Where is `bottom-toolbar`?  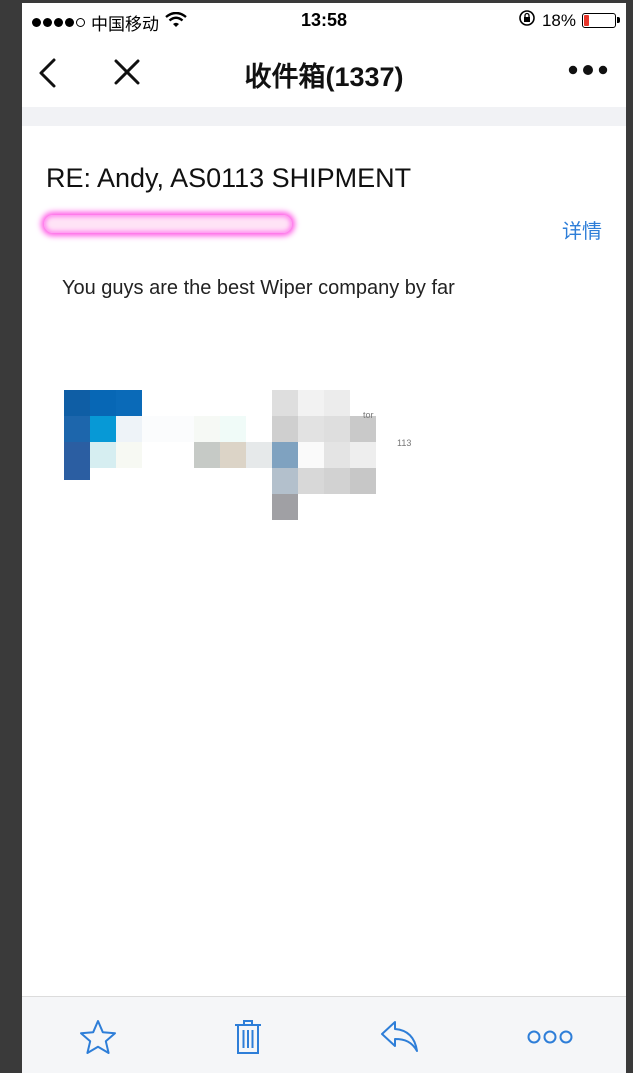
bottom-toolbar is located at coordinates (324, 1034).